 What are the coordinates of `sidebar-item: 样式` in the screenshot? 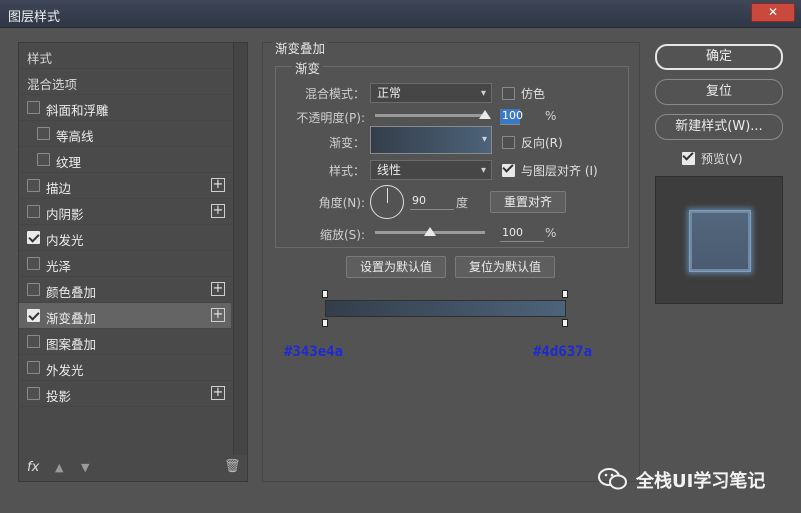 It's located at (125, 56).